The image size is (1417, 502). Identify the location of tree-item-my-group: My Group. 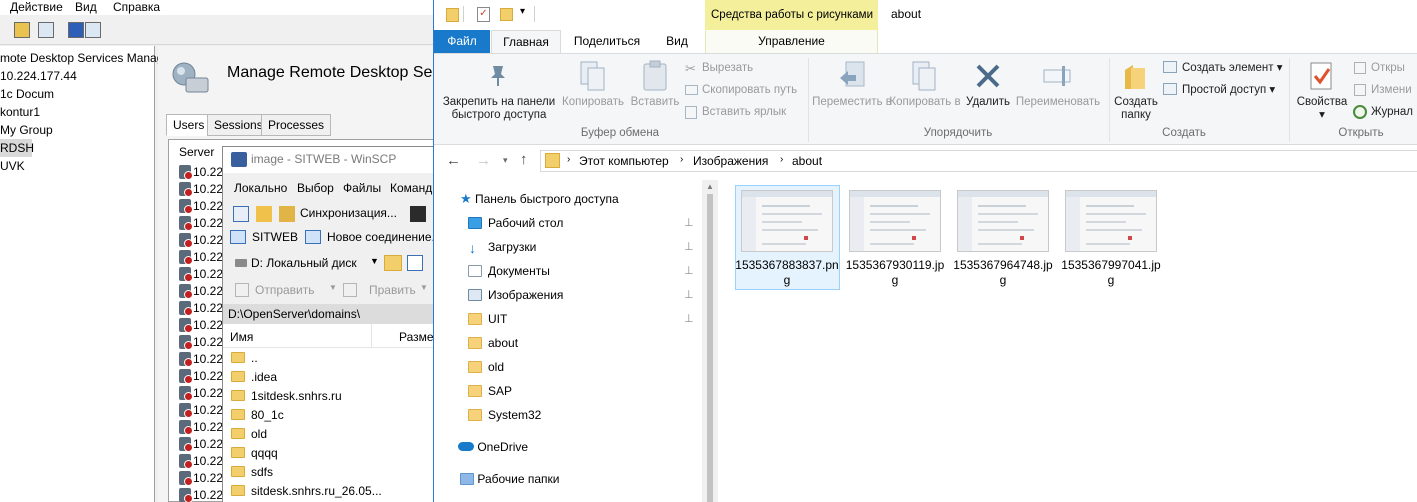
(26, 130).